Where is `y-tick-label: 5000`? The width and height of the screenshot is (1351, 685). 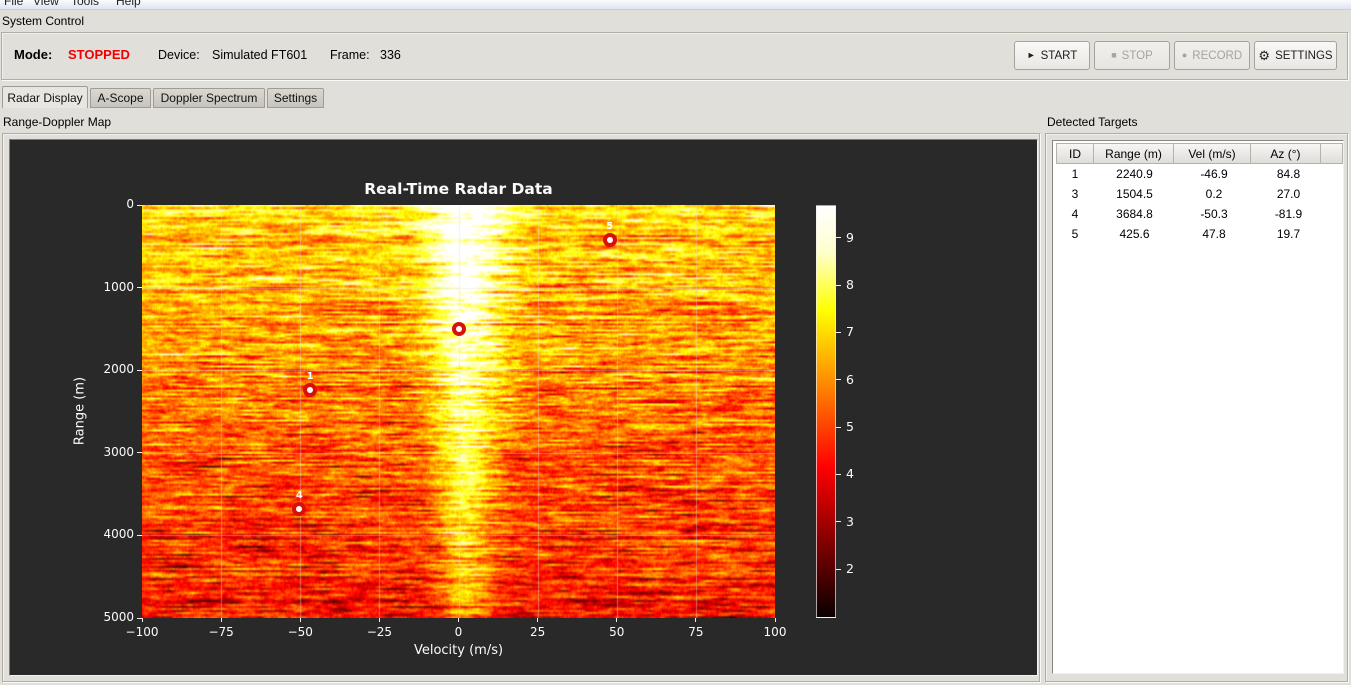 y-tick-label: 5000 is located at coordinates (118, 617).